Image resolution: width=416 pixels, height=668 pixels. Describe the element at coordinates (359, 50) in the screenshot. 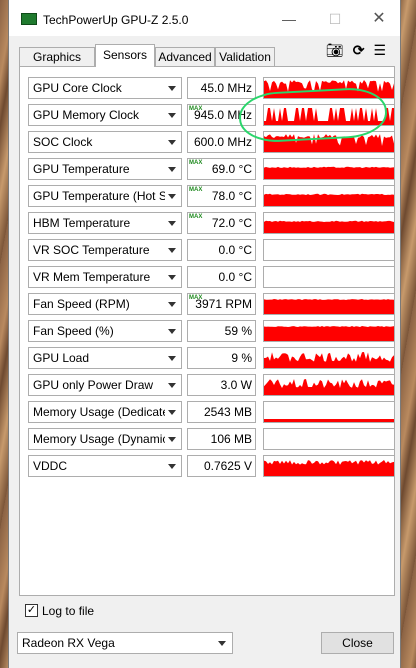

I see `refresh-icon: ⟳` at that location.